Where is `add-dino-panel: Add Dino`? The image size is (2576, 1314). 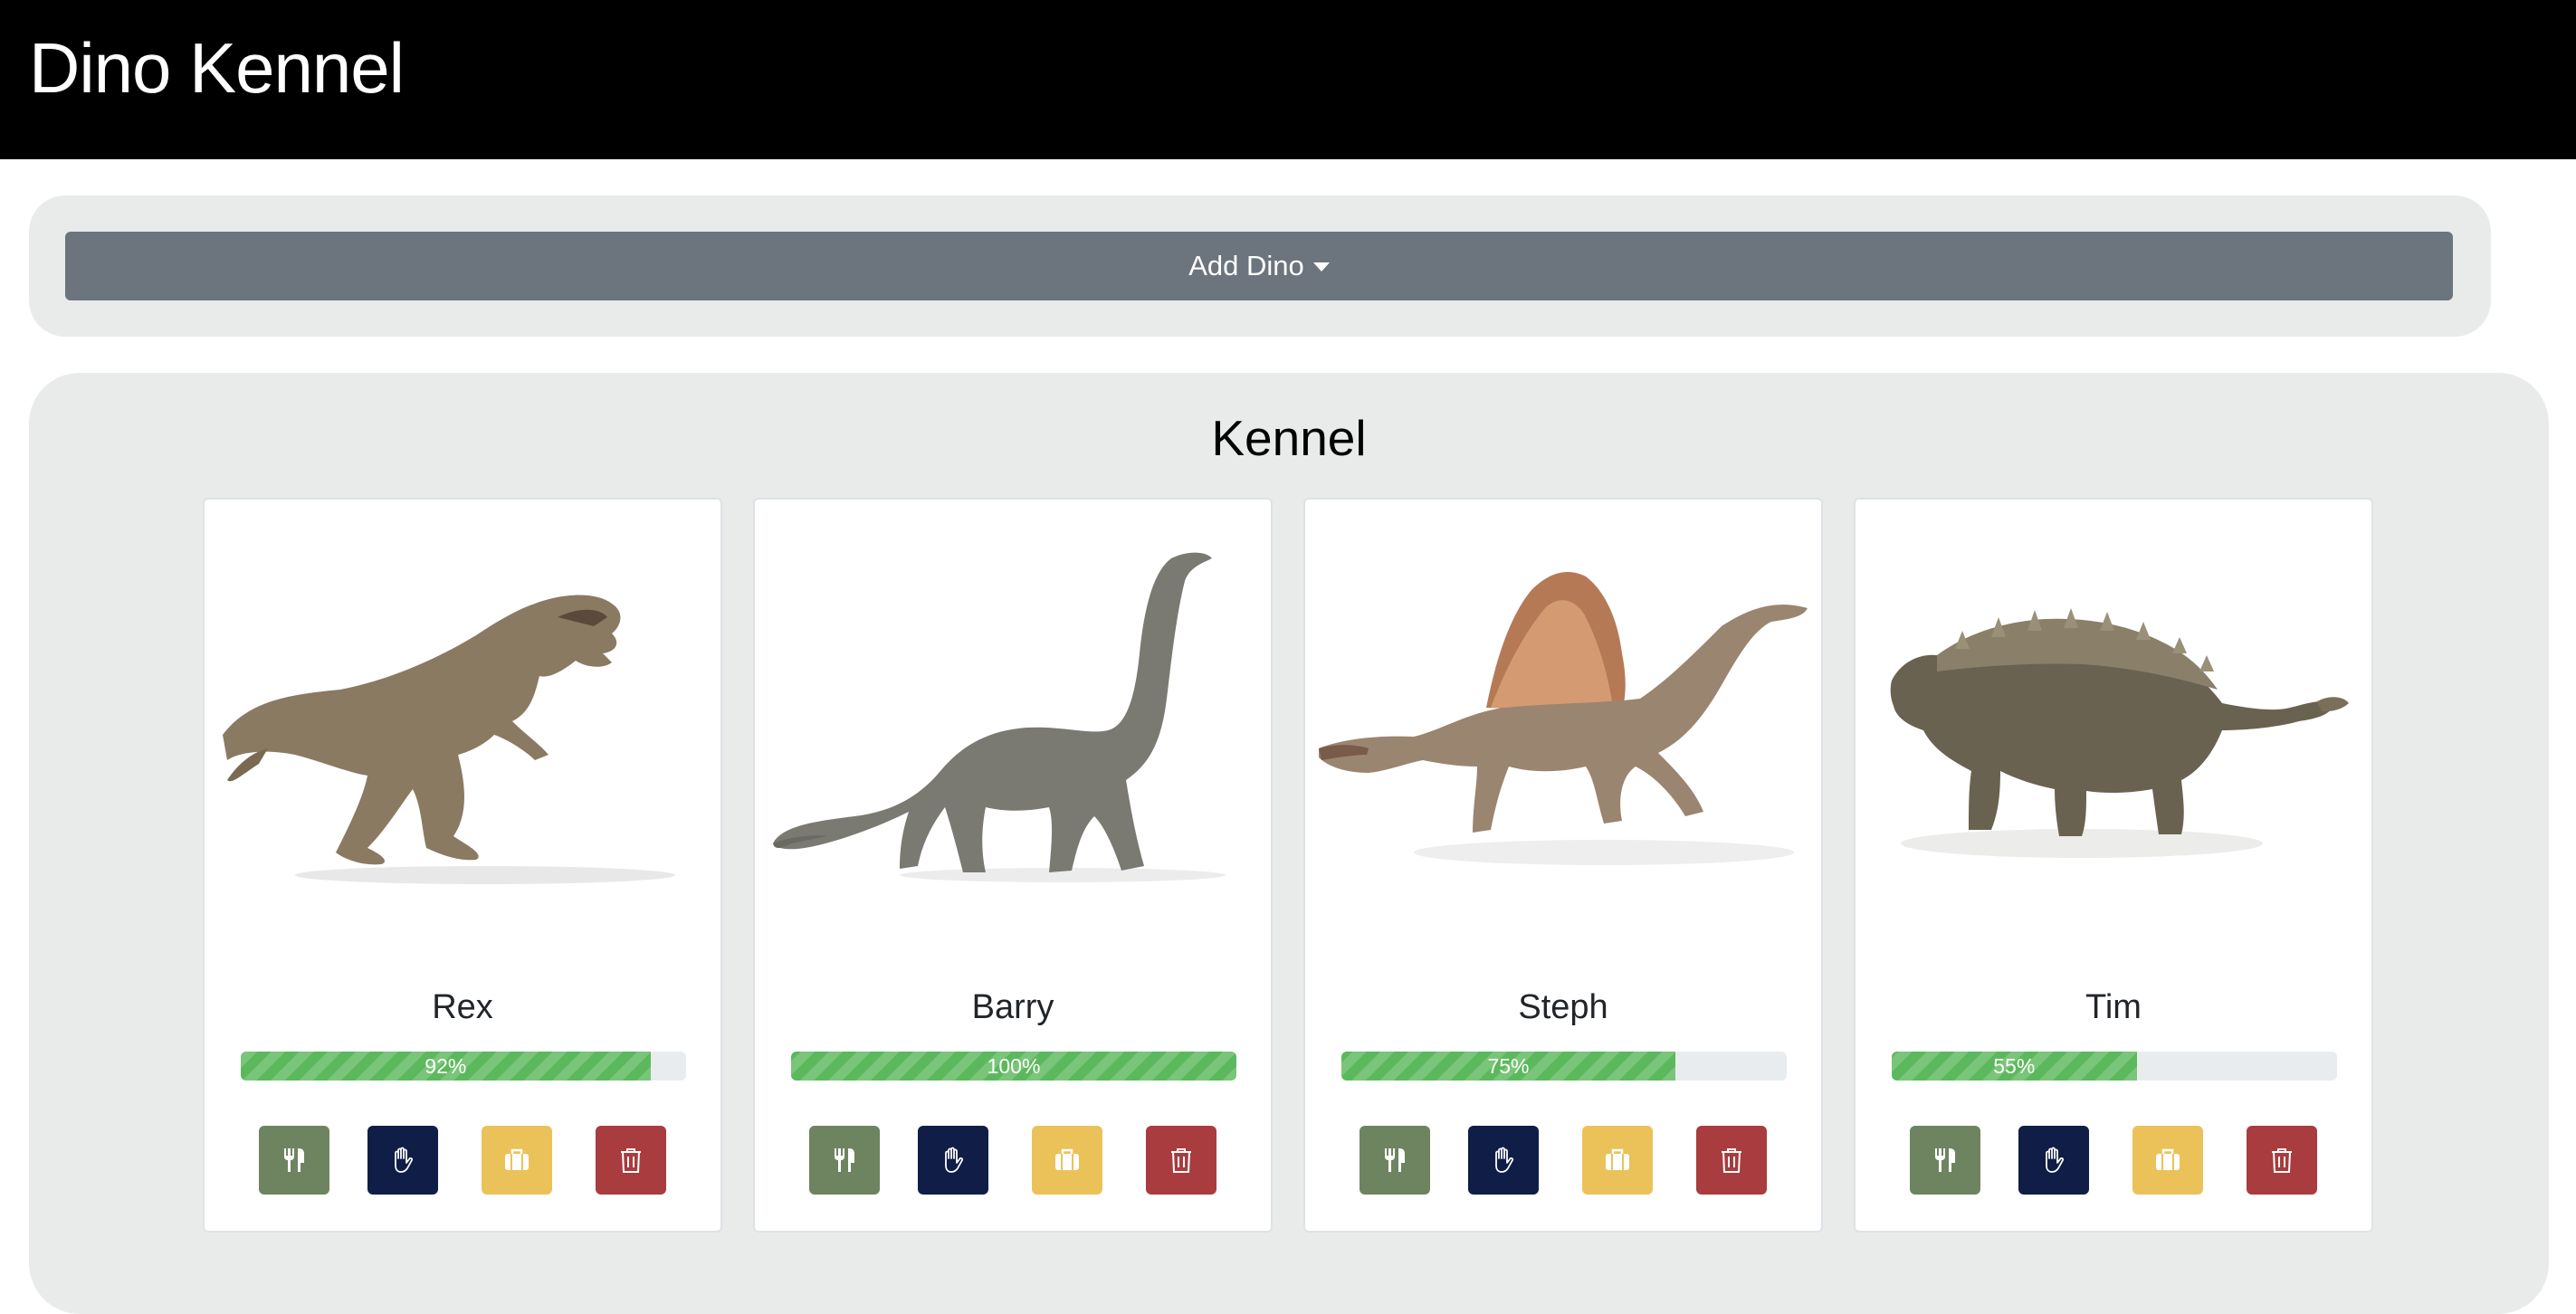 add-dino-panel: Add Dino is located at coordinates (1260, 266).